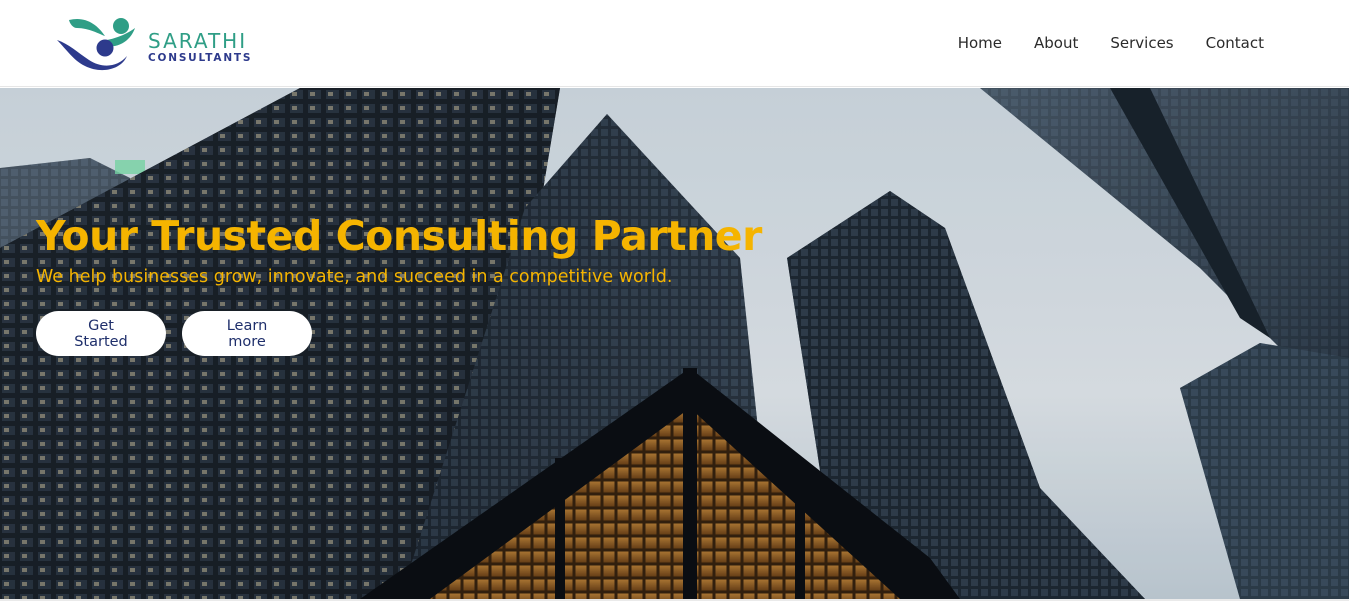  Describe the element at coordinates (399, 333) in the screenshot. I see `hero-actions: Get Started Learn more` at that location.